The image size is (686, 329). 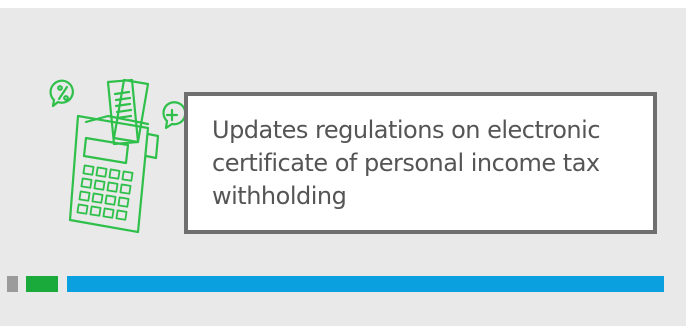 What do you see at coordinates (365, 284) in the screenshot?
I see `accent-bar-blue` at bounding box center [365, 284].